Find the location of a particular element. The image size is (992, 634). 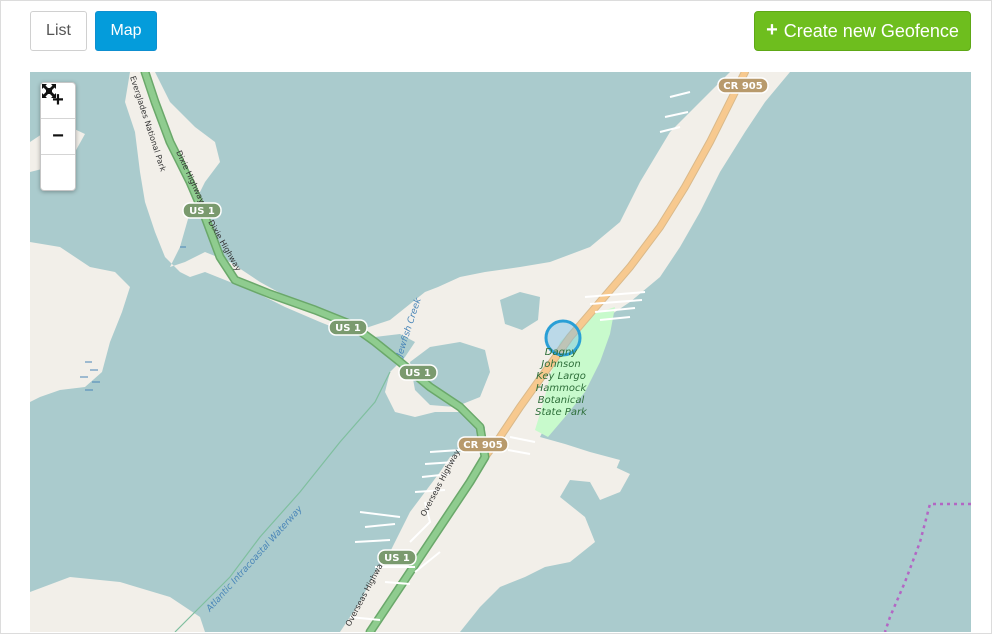

zoom-out-button: − is located at coordinates (58, 137).